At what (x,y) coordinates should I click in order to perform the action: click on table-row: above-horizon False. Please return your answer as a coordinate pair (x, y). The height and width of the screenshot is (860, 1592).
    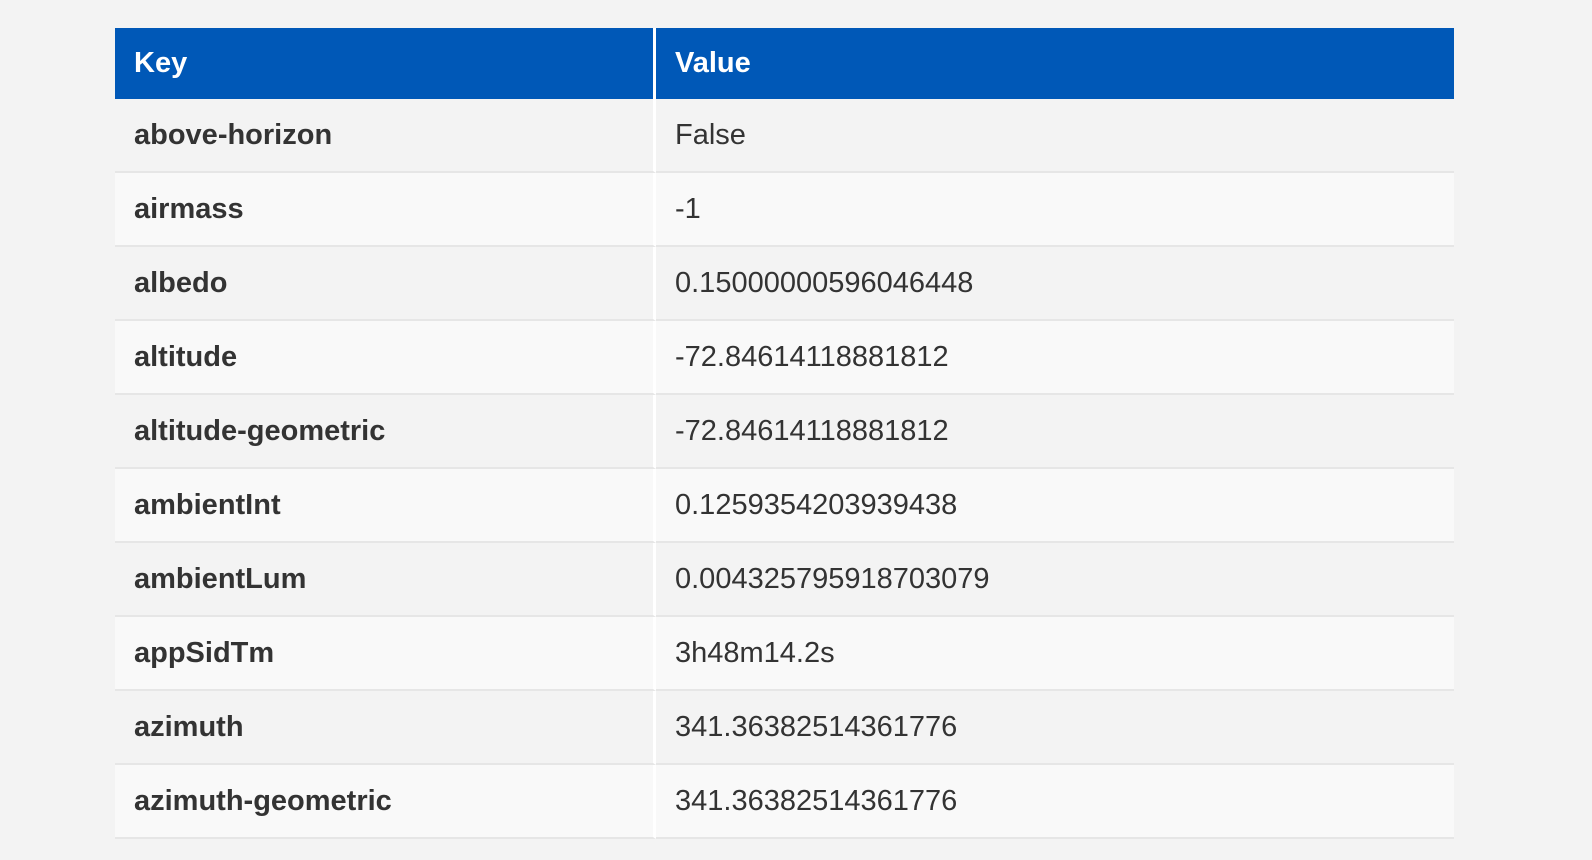
    Looking at the image, I should click on (784, 136).